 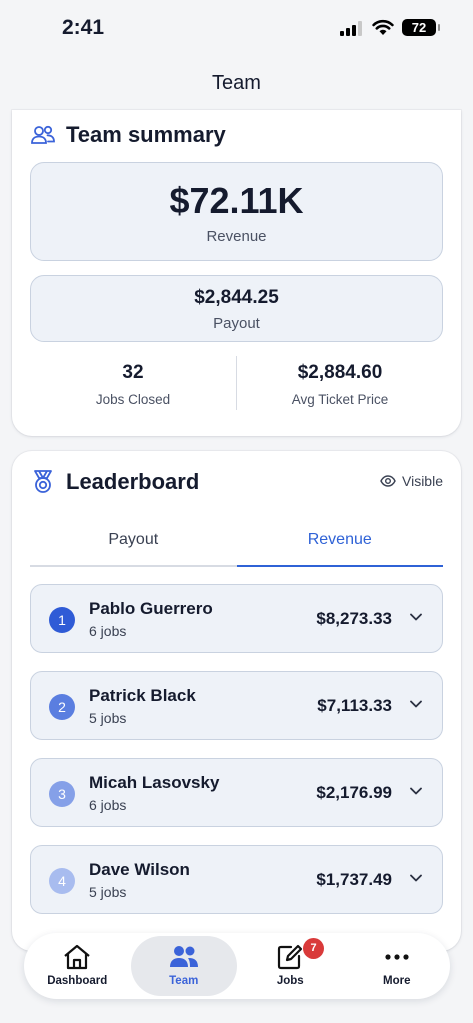 I want to click on leaderboard-row: 3 Micah Lasovsky 6 jobs $2,176.99, so click(x=236, y=792).